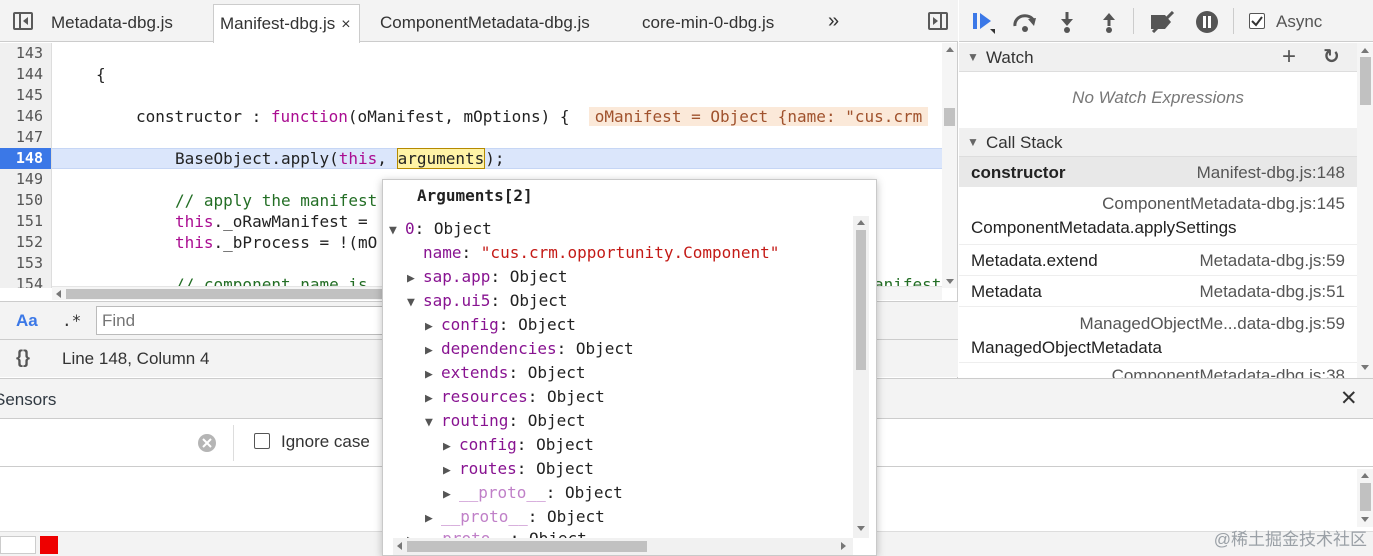  Describe the element at coordinates (27, 321) in the screenshot. I see `match-case-toggle: Aa` at that location.